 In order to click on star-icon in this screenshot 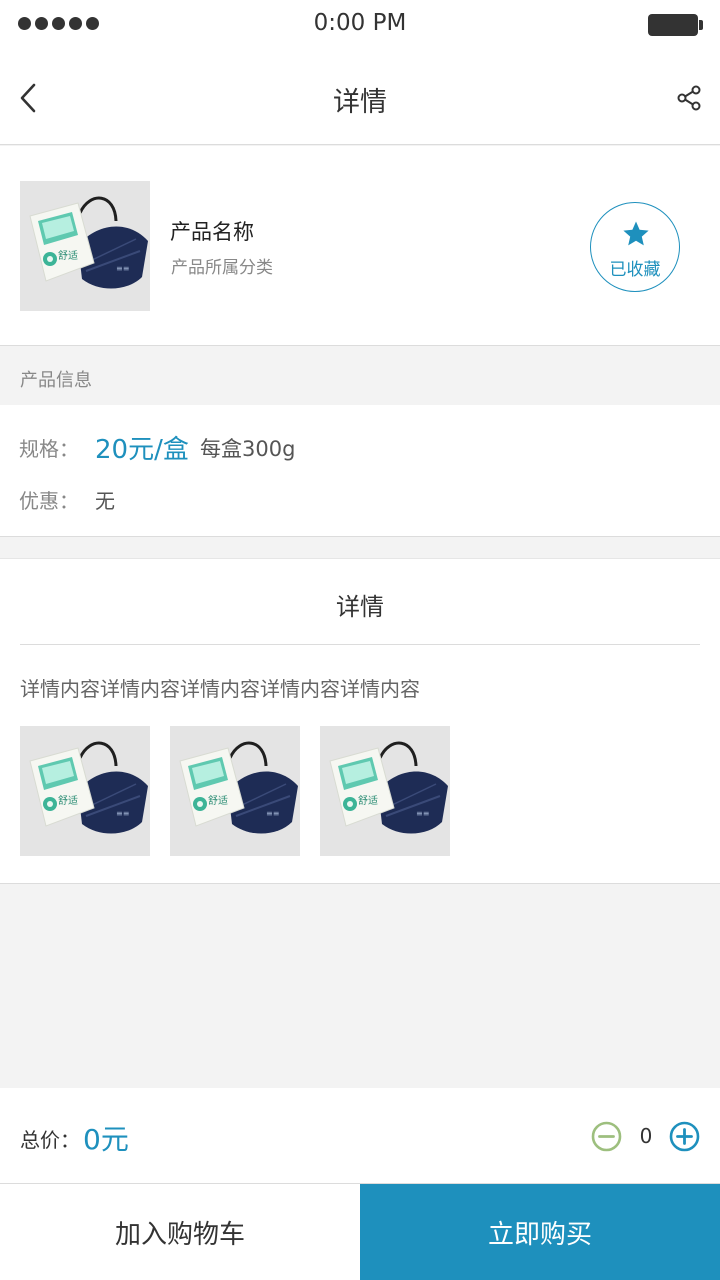, I will do `click(636, 233)`.